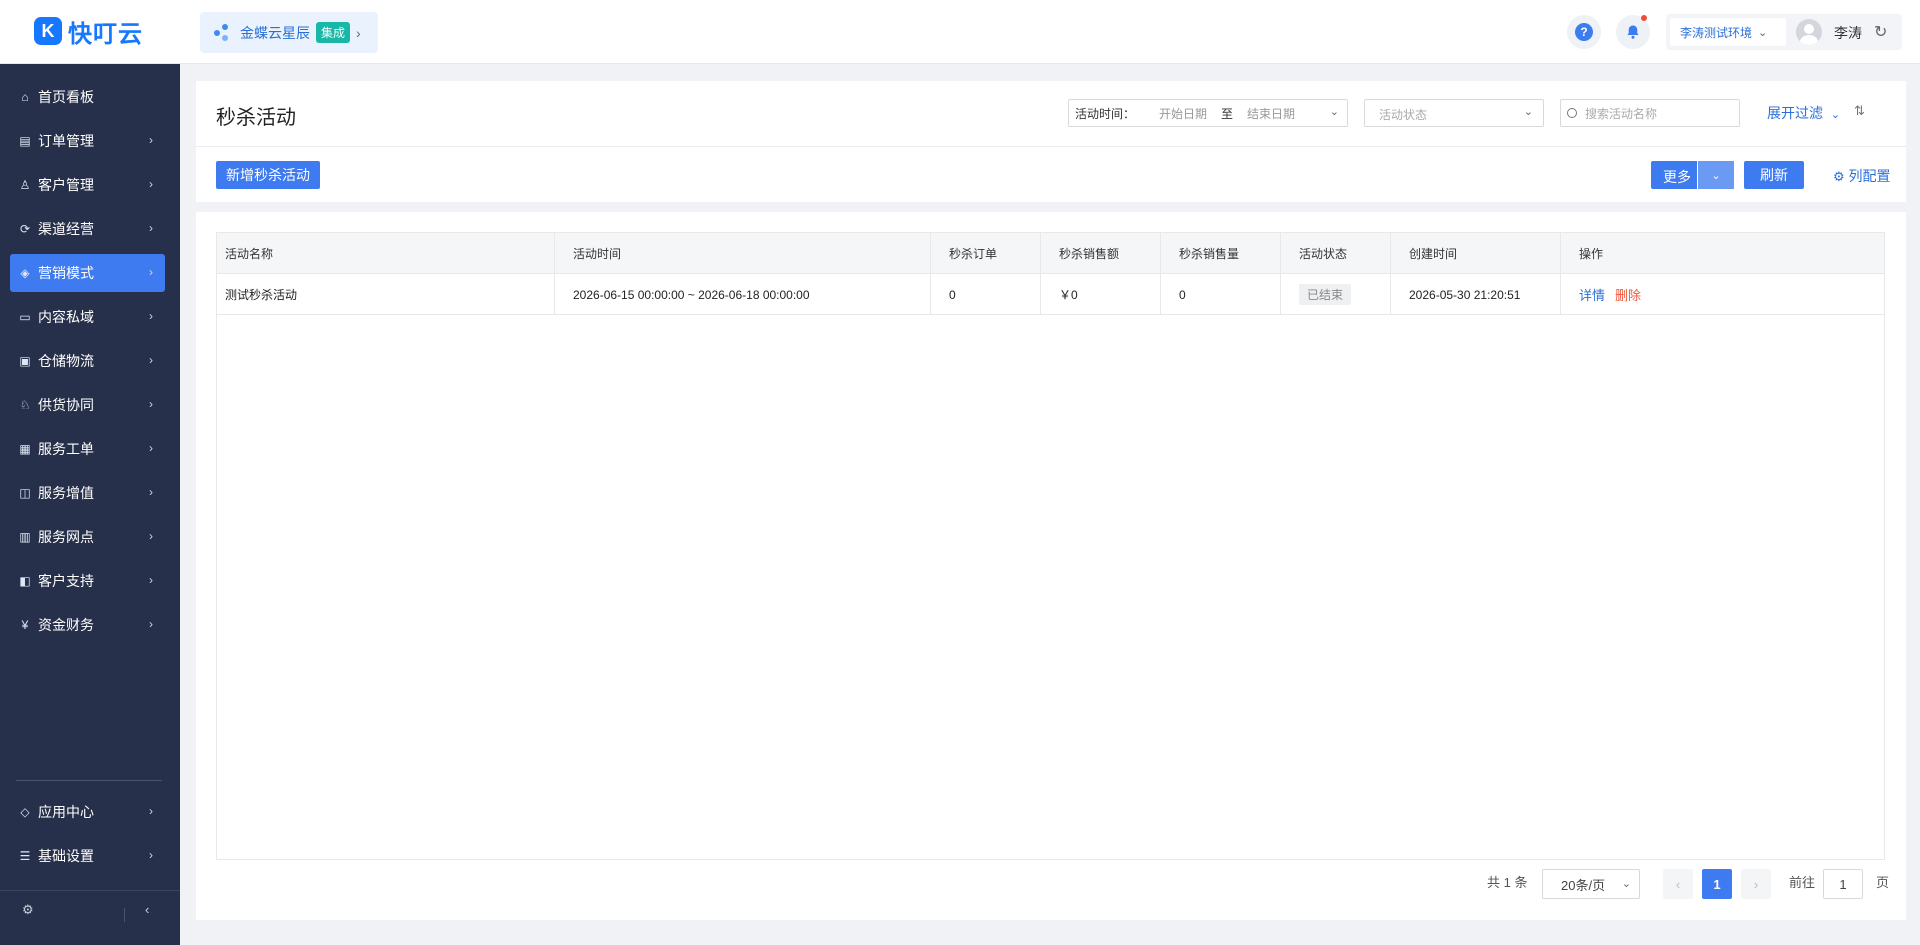  Describe the element at coordinates (1101, 253) in the screenshot. I see `column-header: 秒杀销售额` at that location.